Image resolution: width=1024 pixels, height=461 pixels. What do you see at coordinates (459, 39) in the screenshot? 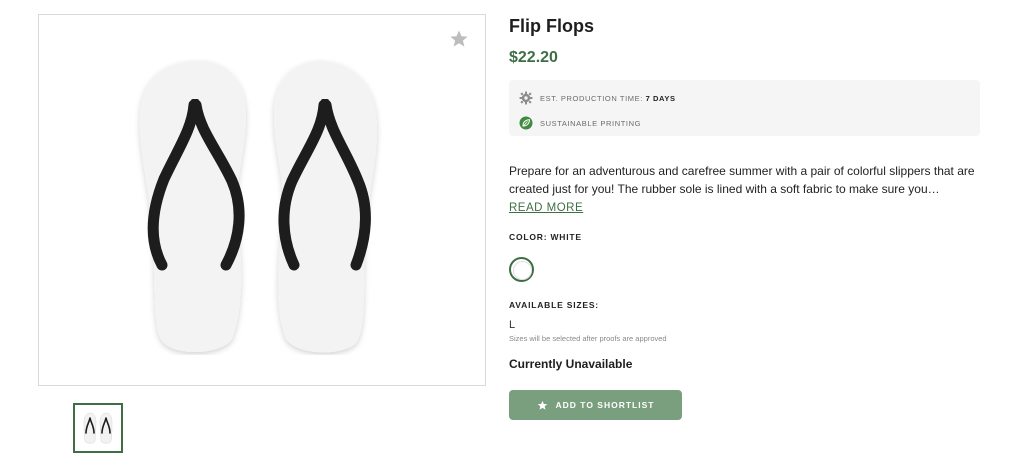
I see `favorite-star-icon` at bounding box center [459, 39].